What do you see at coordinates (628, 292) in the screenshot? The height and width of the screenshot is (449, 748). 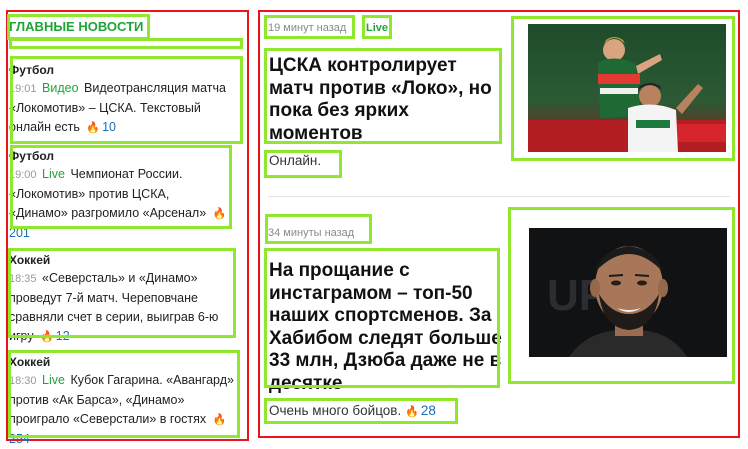 I see `fighter-portrait-photo: UF` at bounding box center [628, 292].